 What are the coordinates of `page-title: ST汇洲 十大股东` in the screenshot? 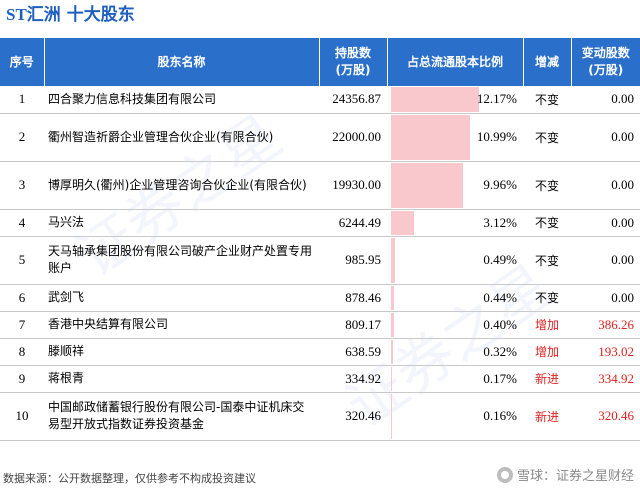 It's located at (70, 15).